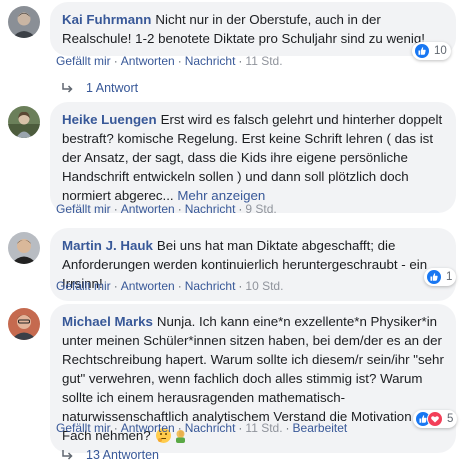 Image resolution: width=463 pixels, height=464 pixels. I want to click on view-replies-link: 13 Antworten, so click(109, 455).